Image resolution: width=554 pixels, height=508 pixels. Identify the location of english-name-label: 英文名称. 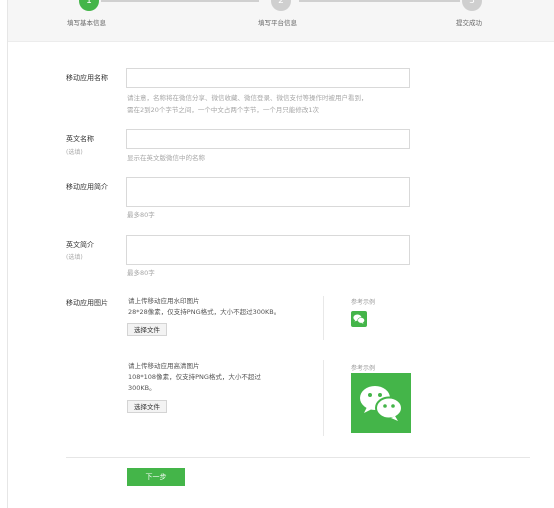
(80, 139).